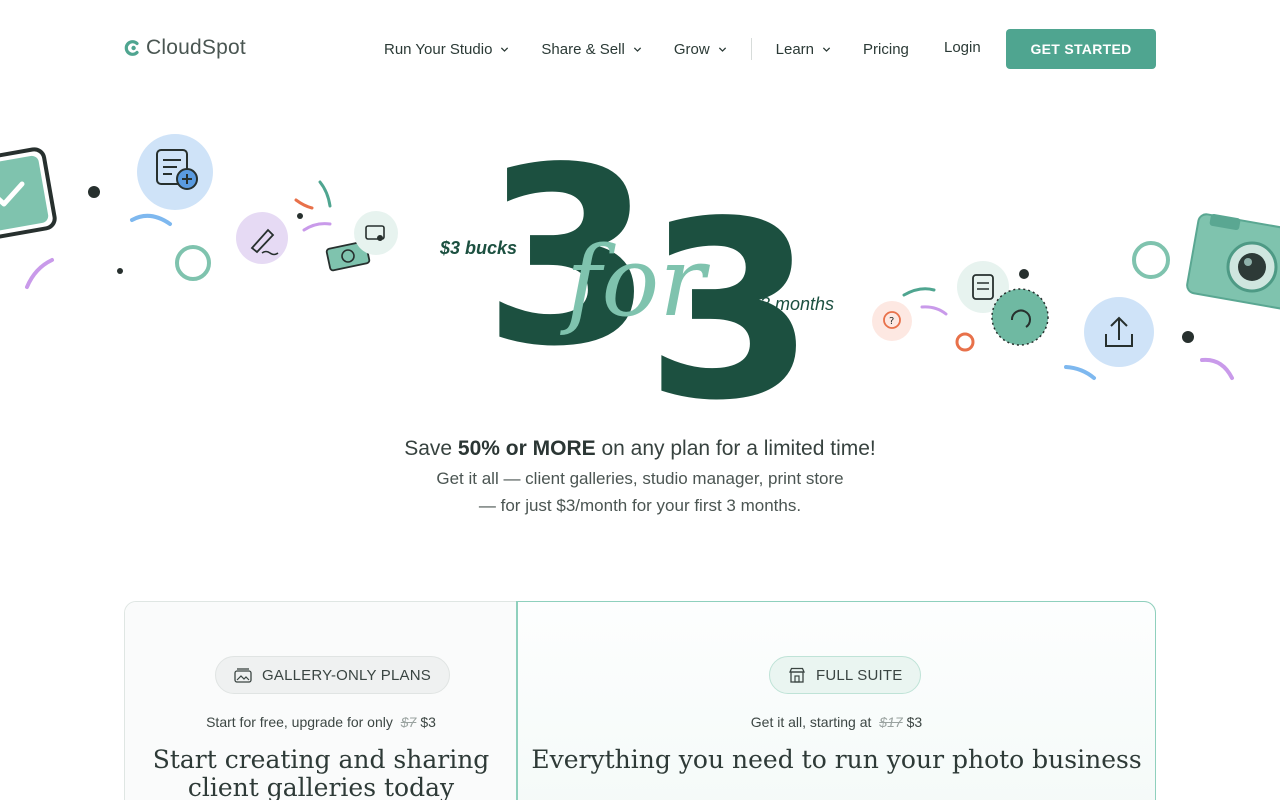  I want to click on old-price: $7, so click(408, 722).